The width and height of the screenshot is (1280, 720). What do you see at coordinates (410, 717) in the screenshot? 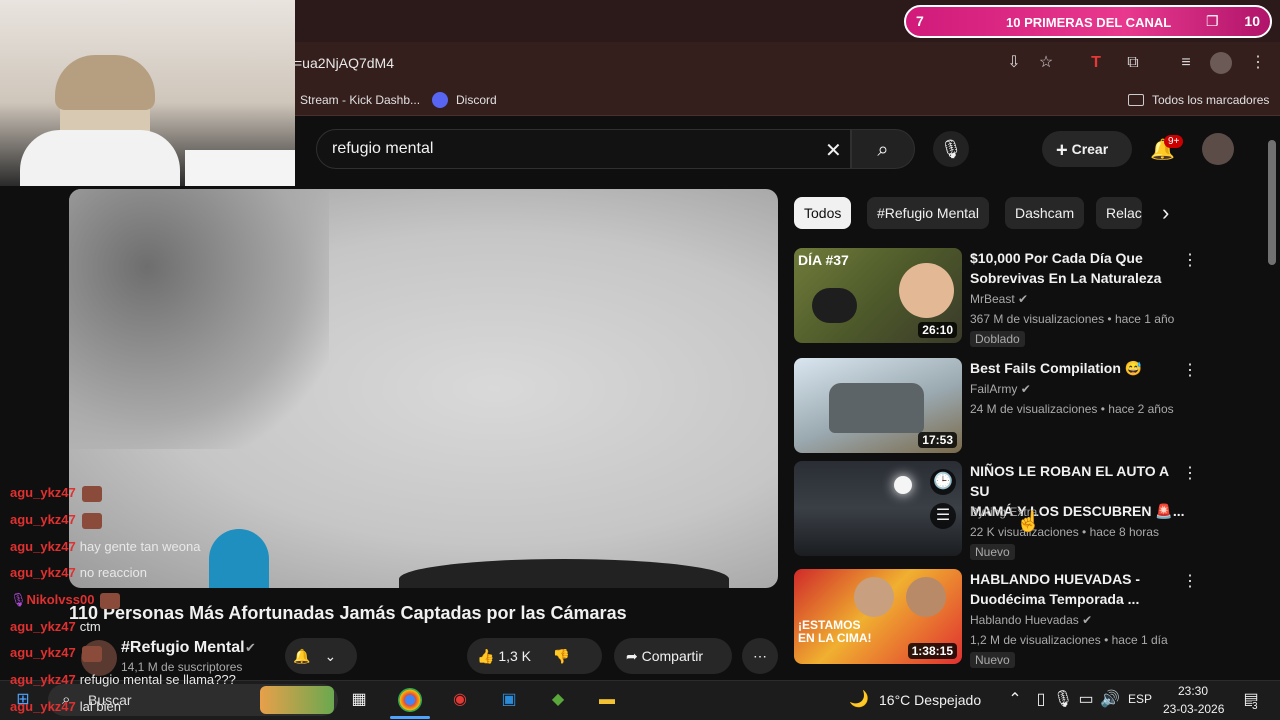
I see `active-app-indicator` at bounding box center [410, 717].